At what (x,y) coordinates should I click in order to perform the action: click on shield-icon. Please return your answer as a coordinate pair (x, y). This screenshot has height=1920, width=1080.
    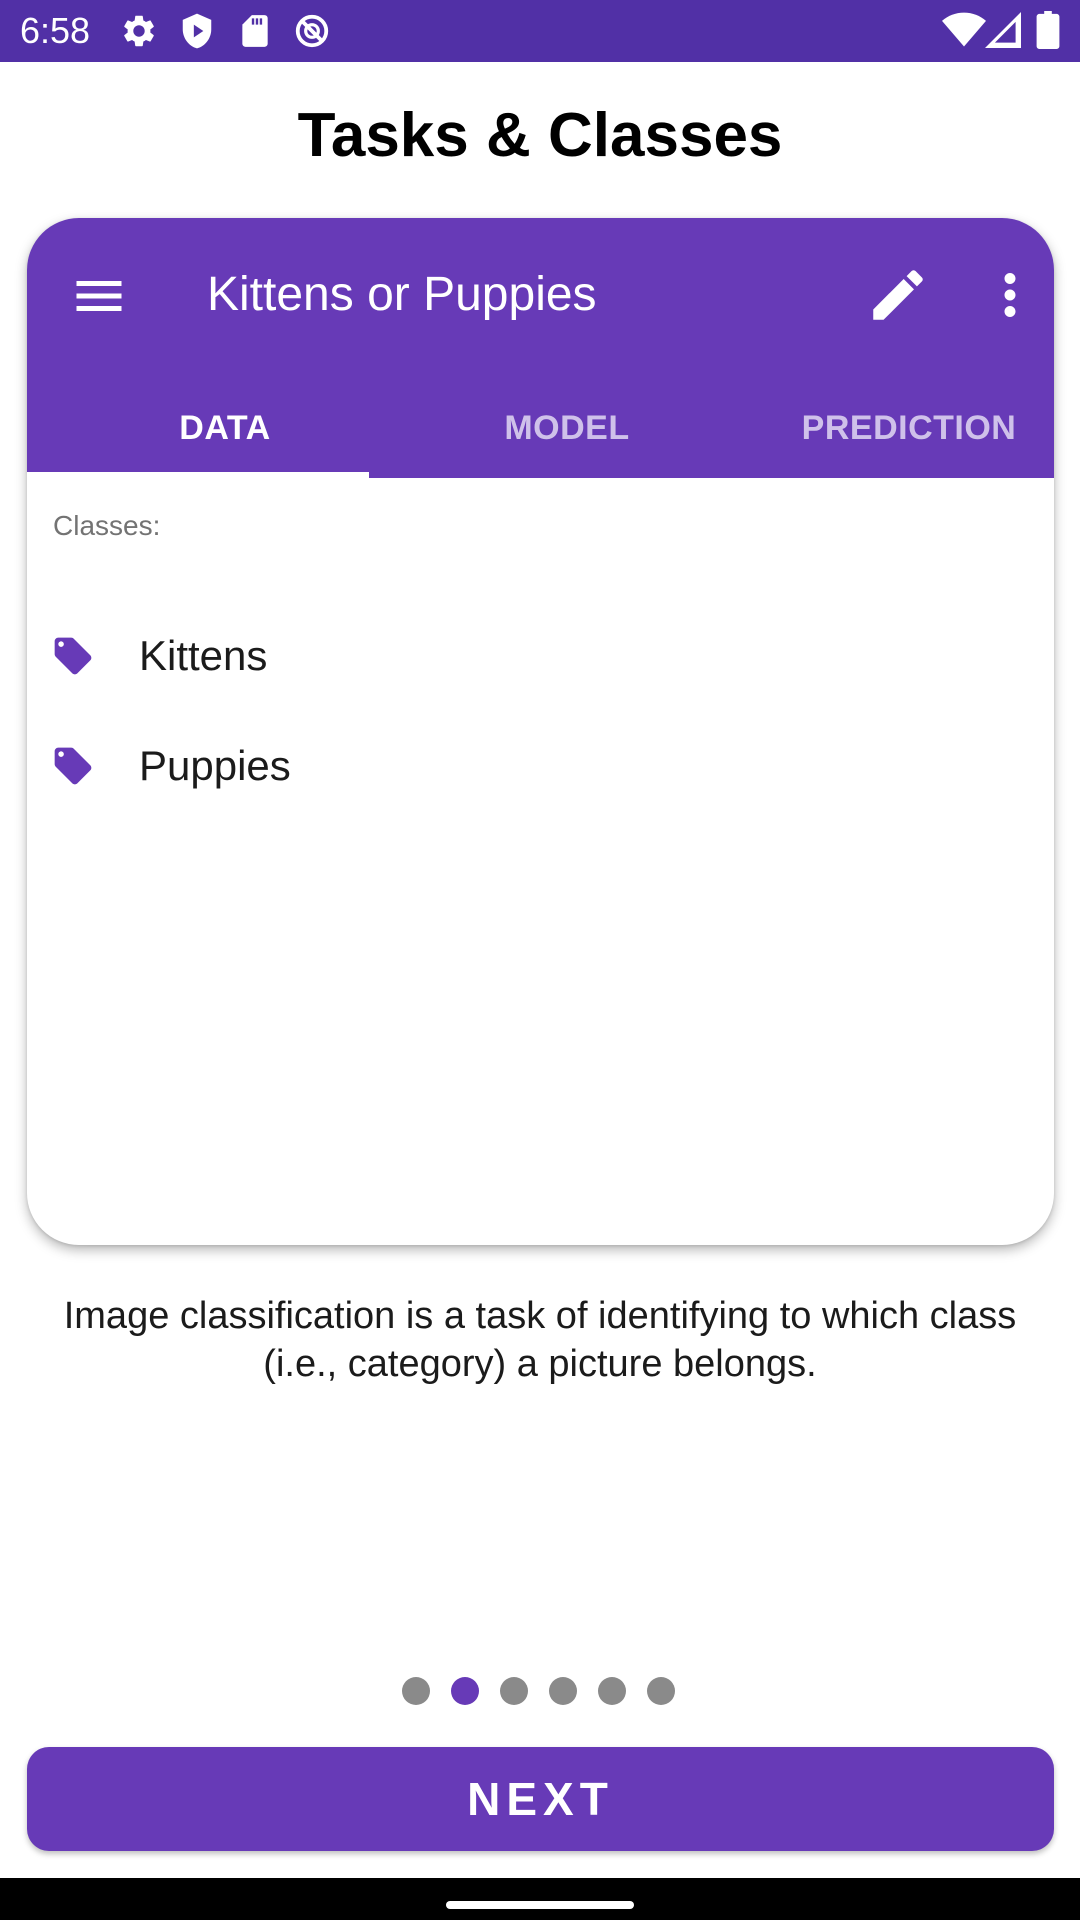
    Looking at the image, I should click on (197, 31).